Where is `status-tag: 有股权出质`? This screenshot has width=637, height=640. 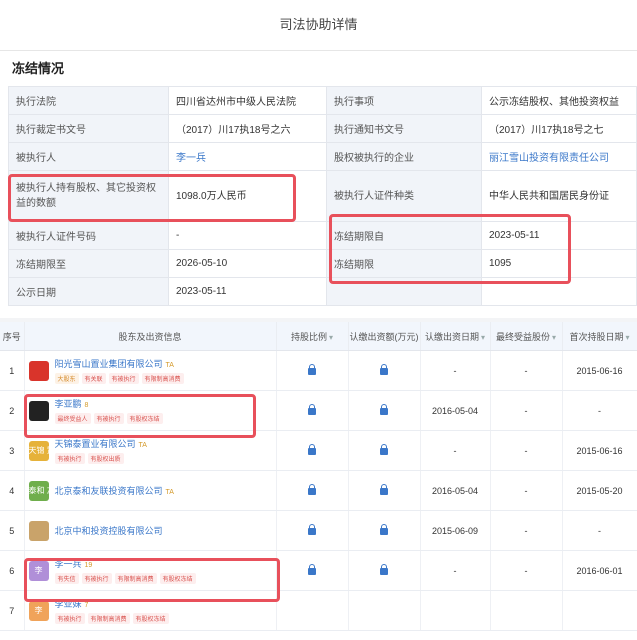
status-tag: 有股权出质 is located at coordinates (105, 458).